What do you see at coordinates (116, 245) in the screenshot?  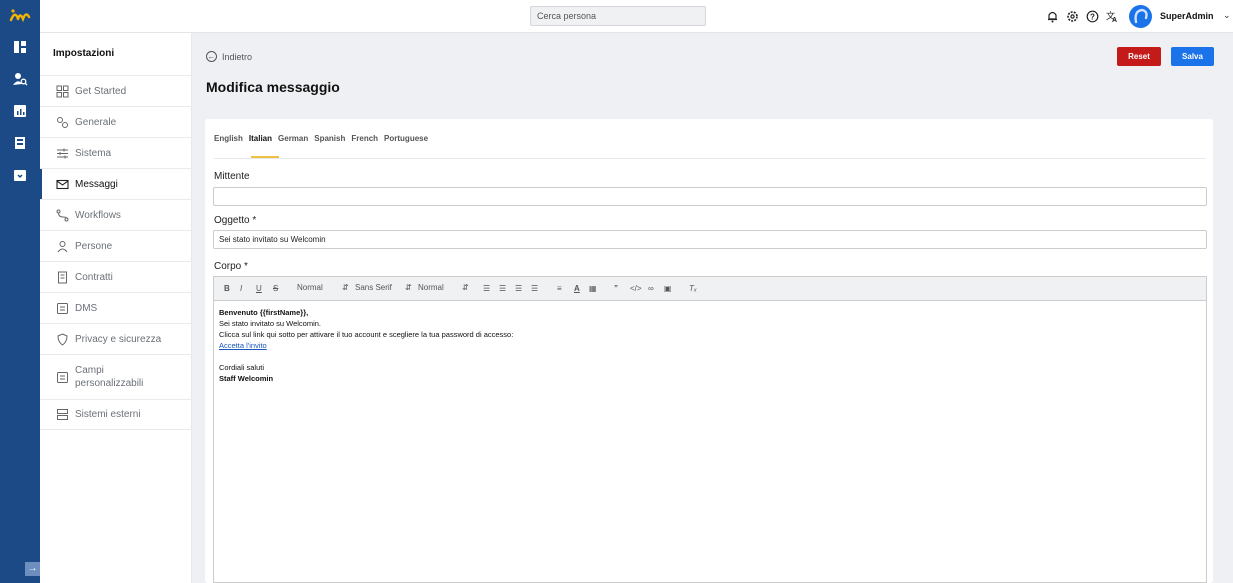 I see `sidebar-item-persone: Persone` at bounding box center [116, 245].